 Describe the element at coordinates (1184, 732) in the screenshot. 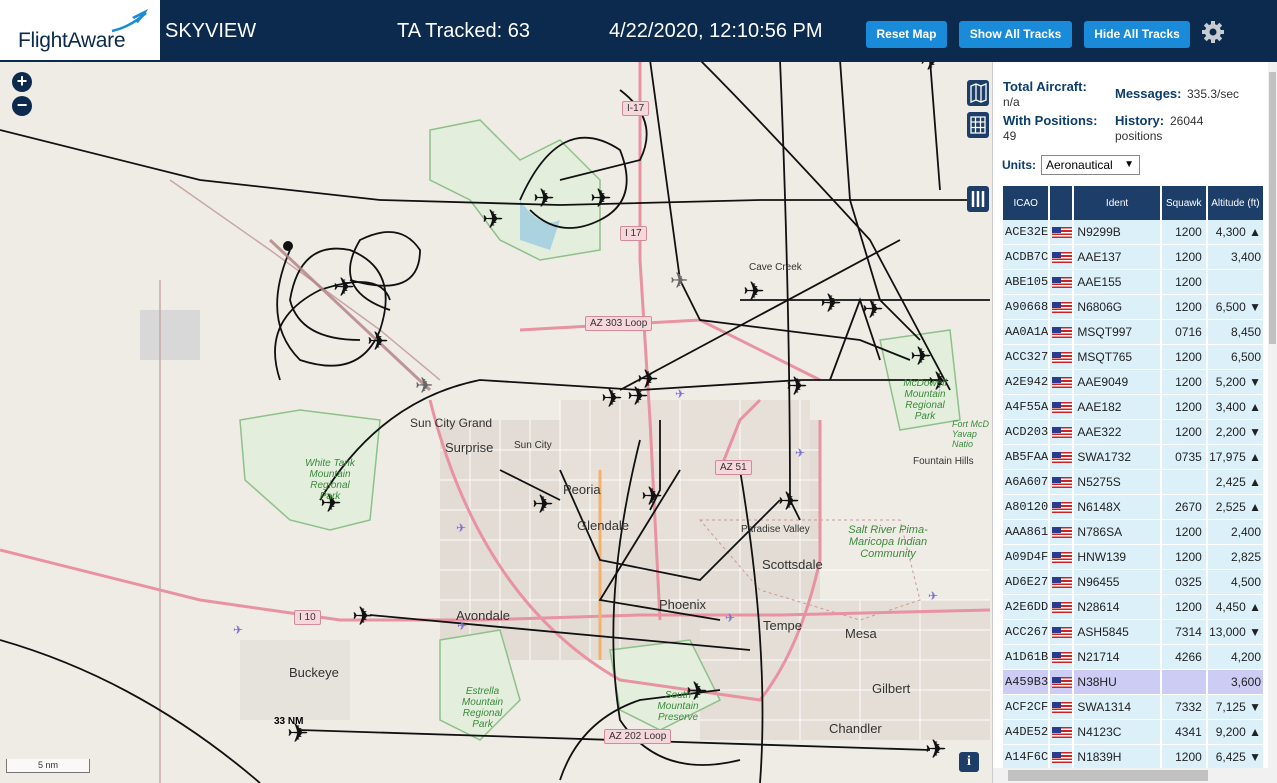

I see `squawk-cell: 4341` at that location.